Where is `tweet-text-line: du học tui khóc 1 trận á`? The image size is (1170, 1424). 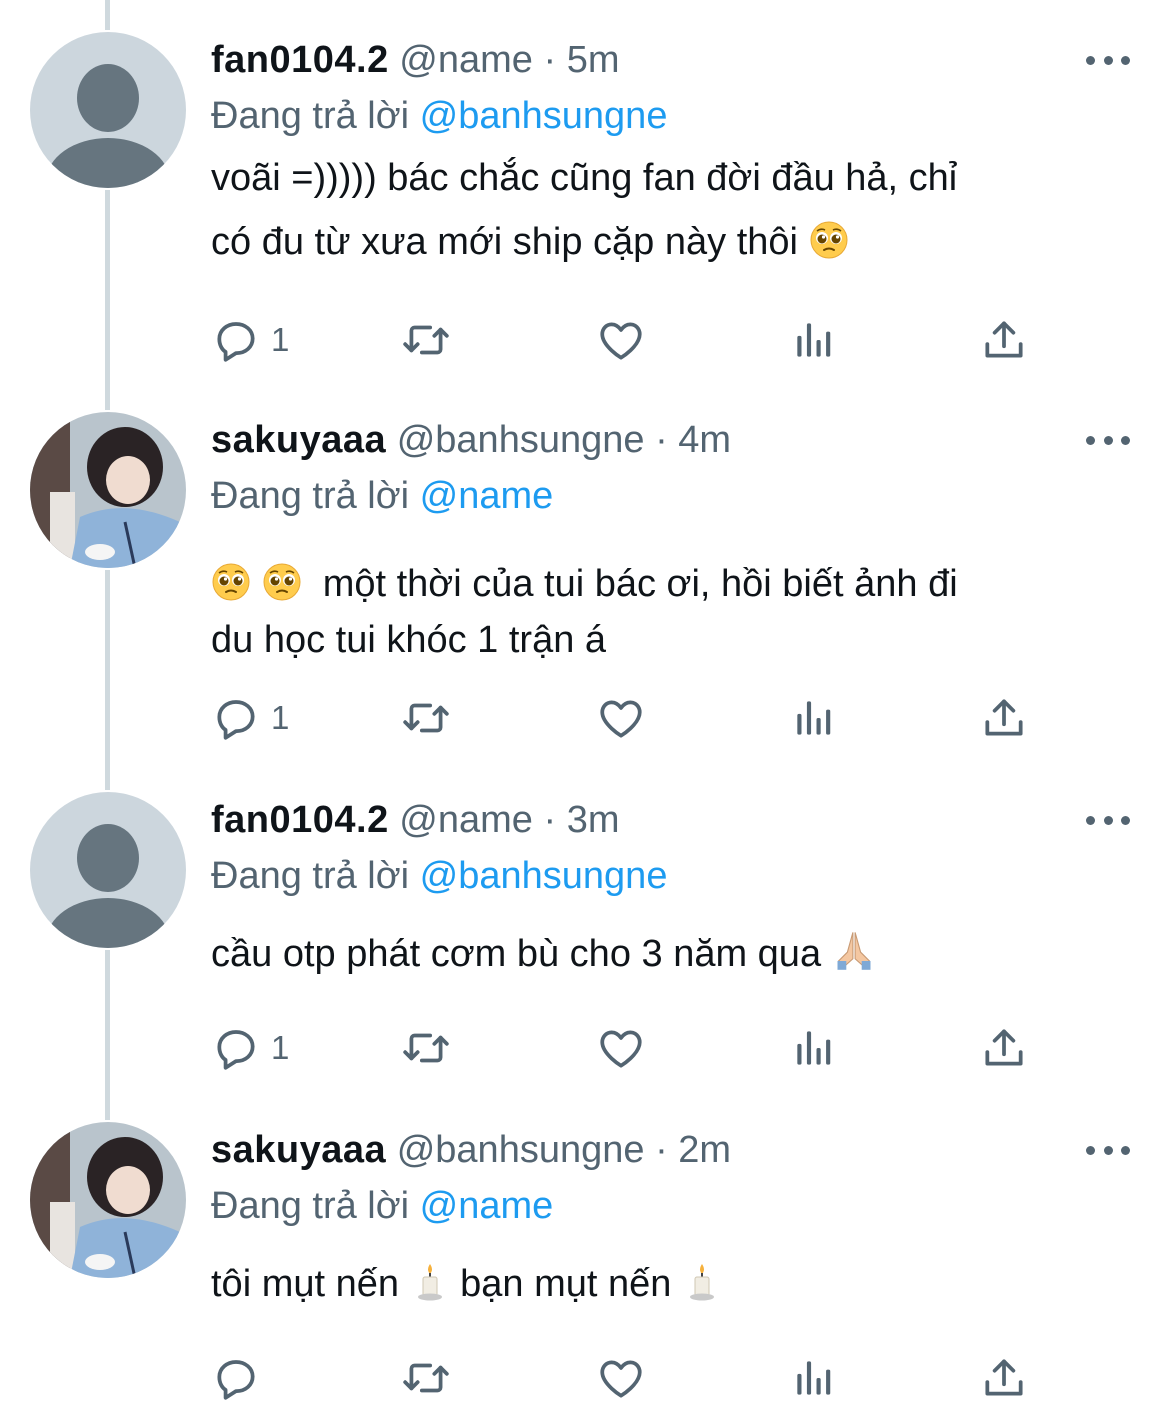
tweet-text-line: du học tui khóc 1 trận á is located at coordinates (409, 640).